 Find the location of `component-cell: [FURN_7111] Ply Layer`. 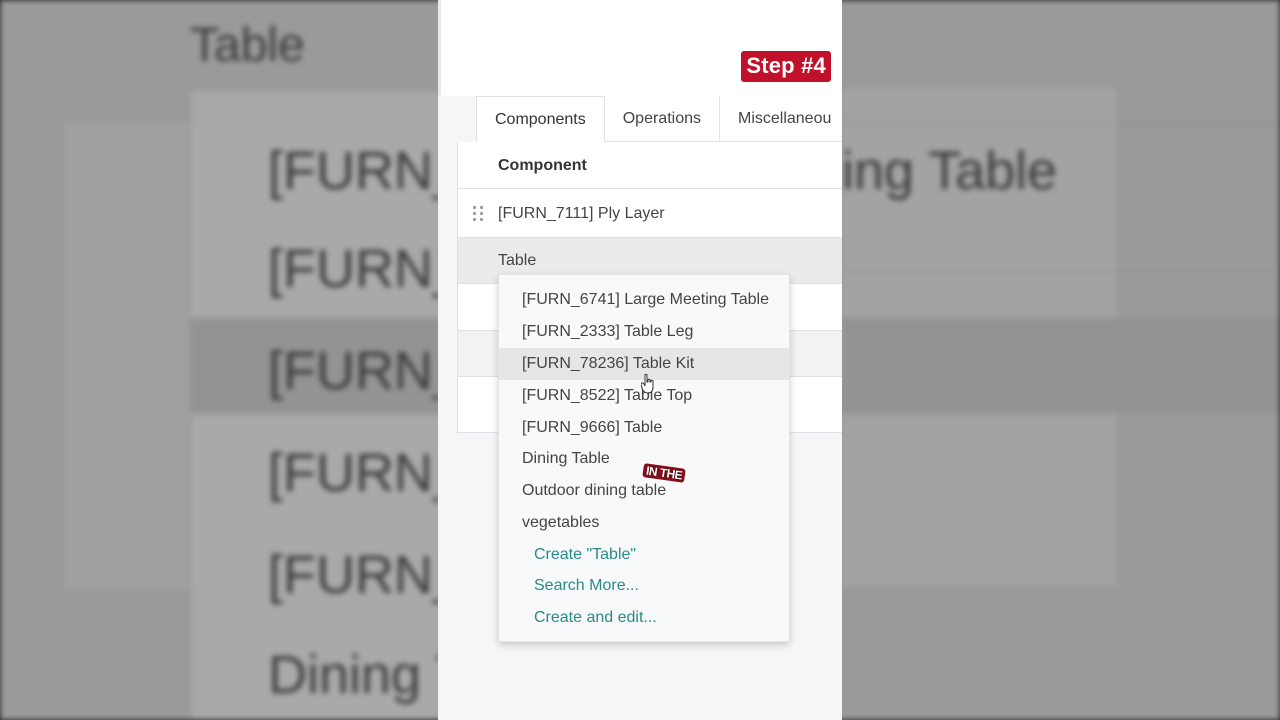

component-cell: [FURN_7111] Ply Layer is located at coordinates (581, 213).